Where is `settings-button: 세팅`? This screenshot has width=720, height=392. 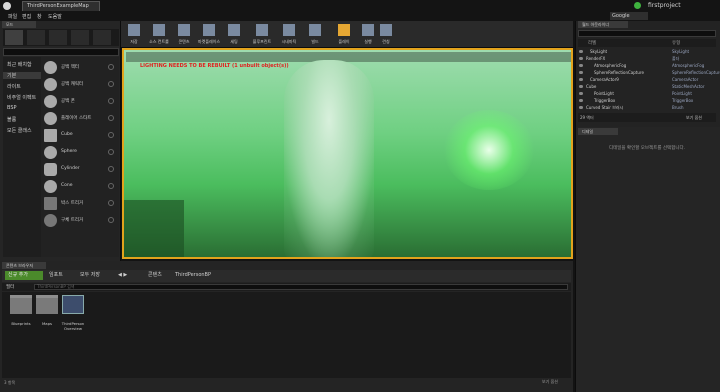
settings-button: 세팅 is located at coordinates (234, 34).